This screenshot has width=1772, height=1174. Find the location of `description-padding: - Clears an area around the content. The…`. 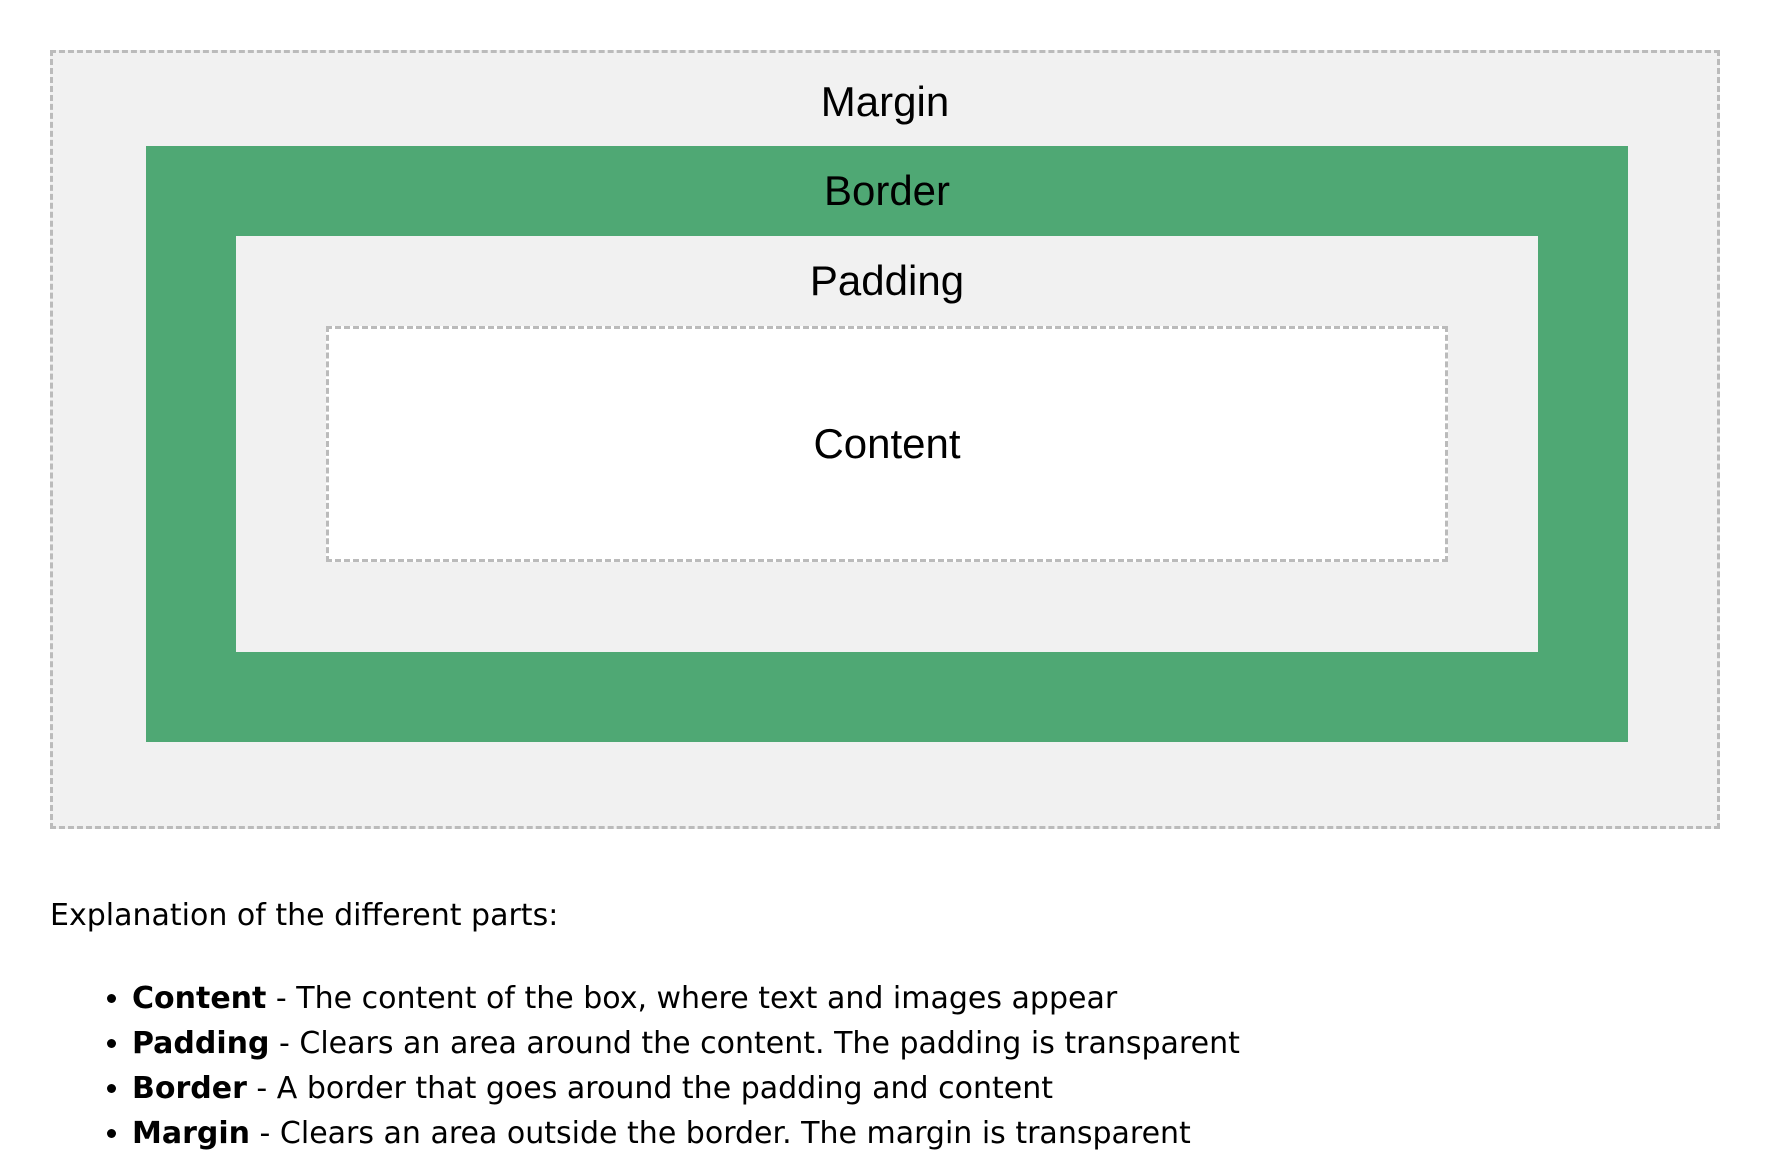

description-padding: - Clears an area around the content. The… is located at coordinates (754, 1043).